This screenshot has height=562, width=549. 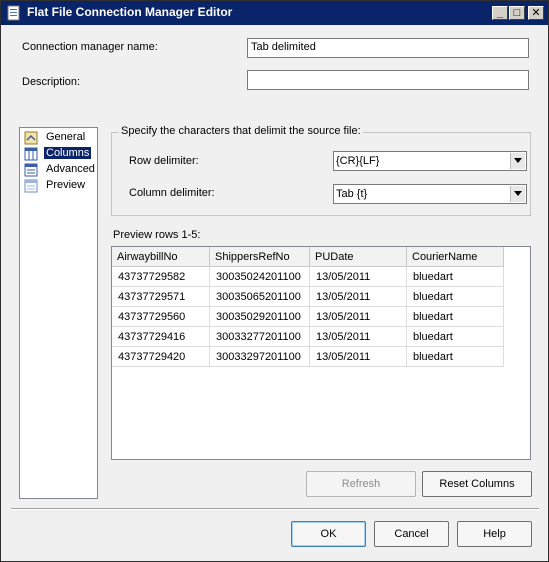 What do you see at coordinates (260, 277) in the screenshot?
I see `table-cell: 30035024201100` at bounding box center [260, 277].